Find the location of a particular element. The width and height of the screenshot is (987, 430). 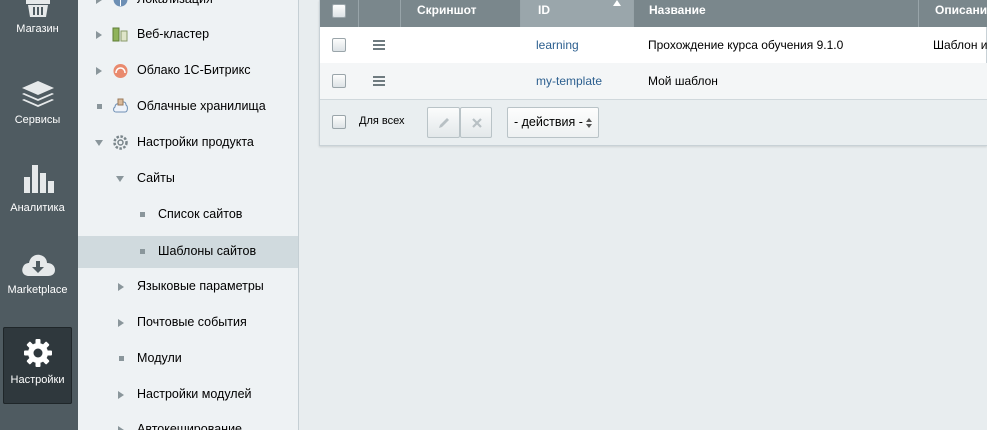

template-description: Шаблон и is located at coordinates (960, 45).